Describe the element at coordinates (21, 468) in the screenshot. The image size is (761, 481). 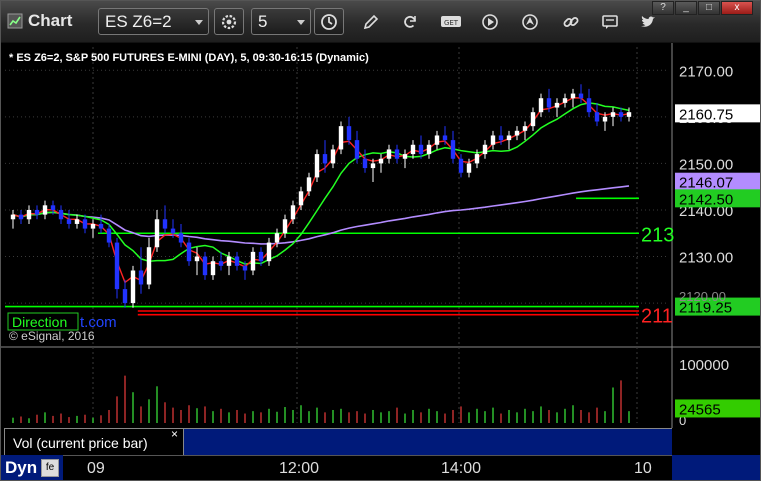
I see `dynamic-mode-label: Dyn` at that location.